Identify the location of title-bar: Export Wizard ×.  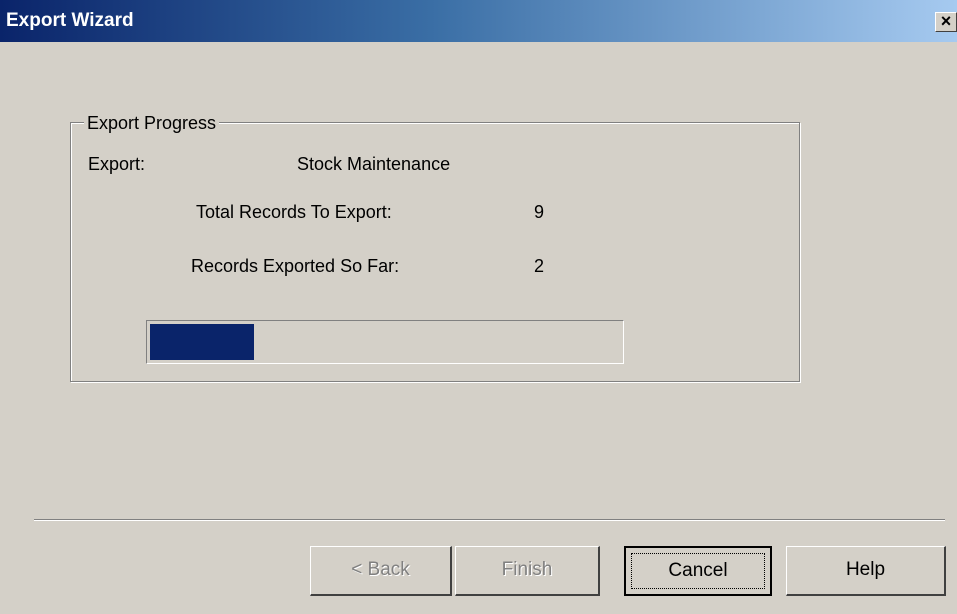
(478, 21).